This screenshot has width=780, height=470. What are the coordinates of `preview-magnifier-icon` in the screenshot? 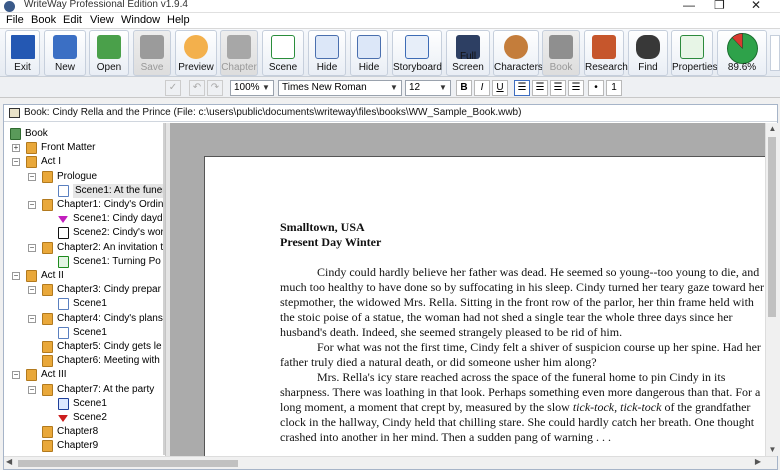 It's located at (196, 47).